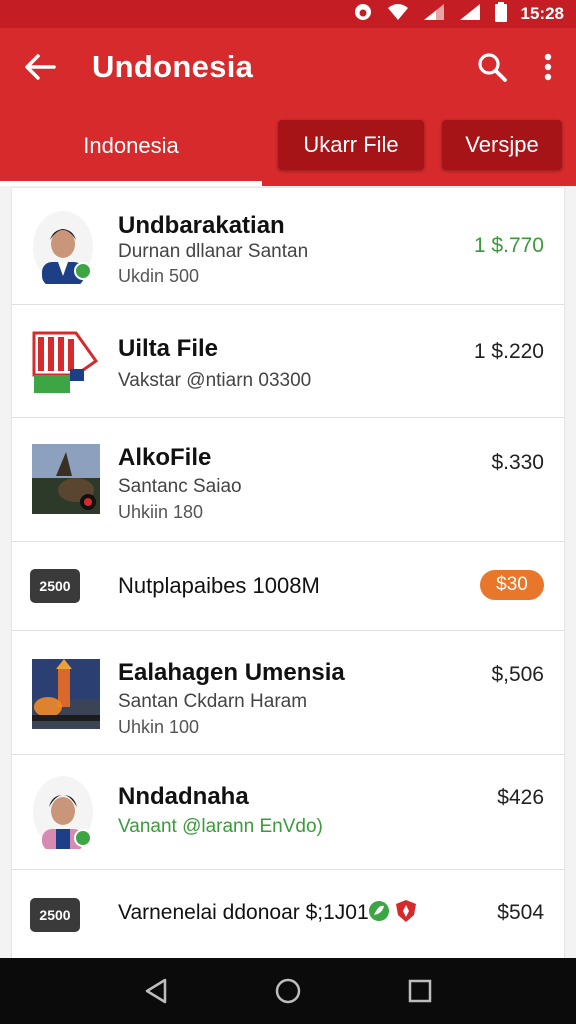  What do you see at coordinates (500, 14) in the screenshot?
I see `battery-icon` at bounding box center [500, 14].